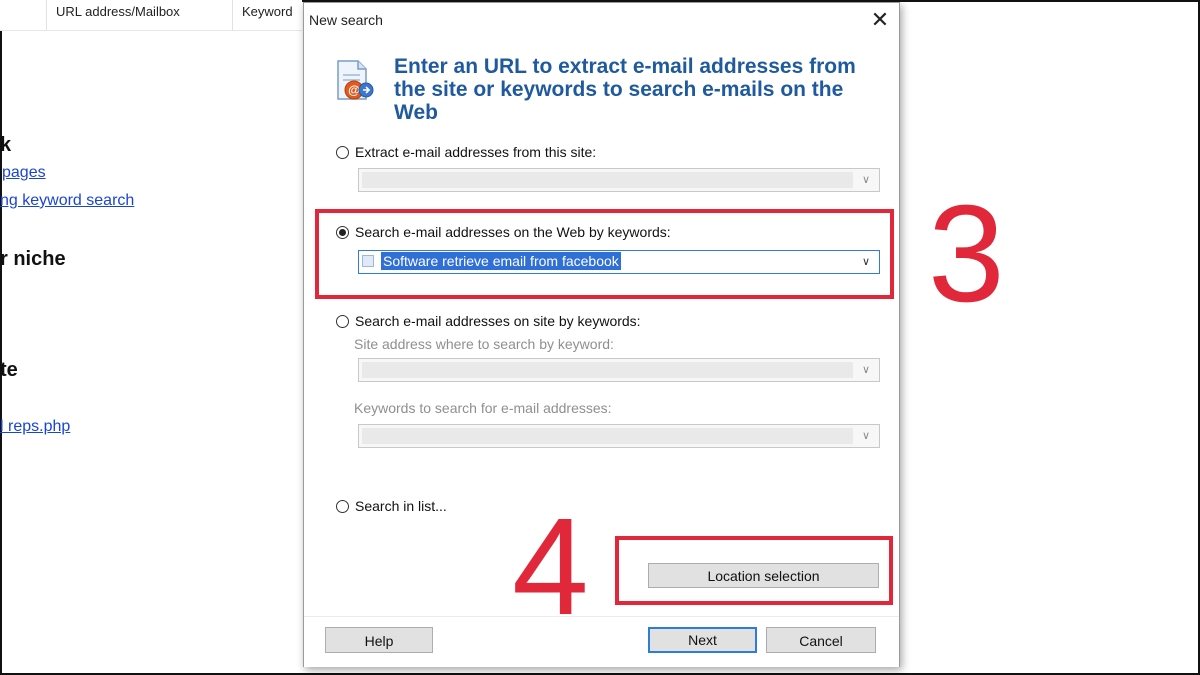 The width and height of the screenshot is (1200, 675). What do you see at coordinates (342, 232) in the screenshot?
I see `radio-button-selected` at bounding box center [342, 232].